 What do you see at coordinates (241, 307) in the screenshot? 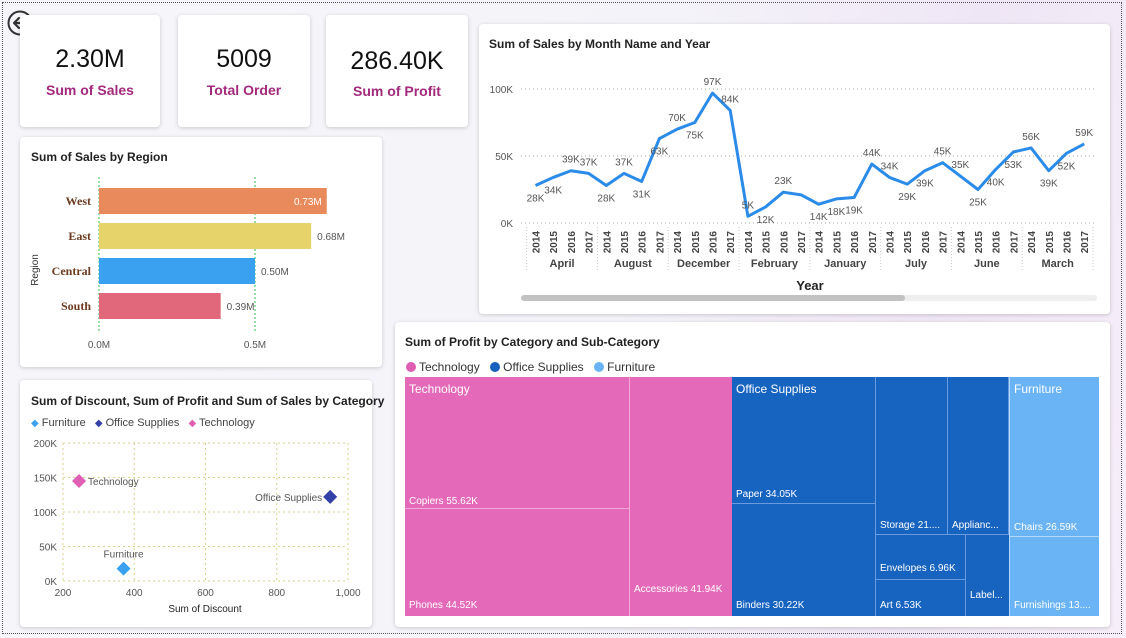
I see `data-label: 0.39M` at bounding box center [241, 307].